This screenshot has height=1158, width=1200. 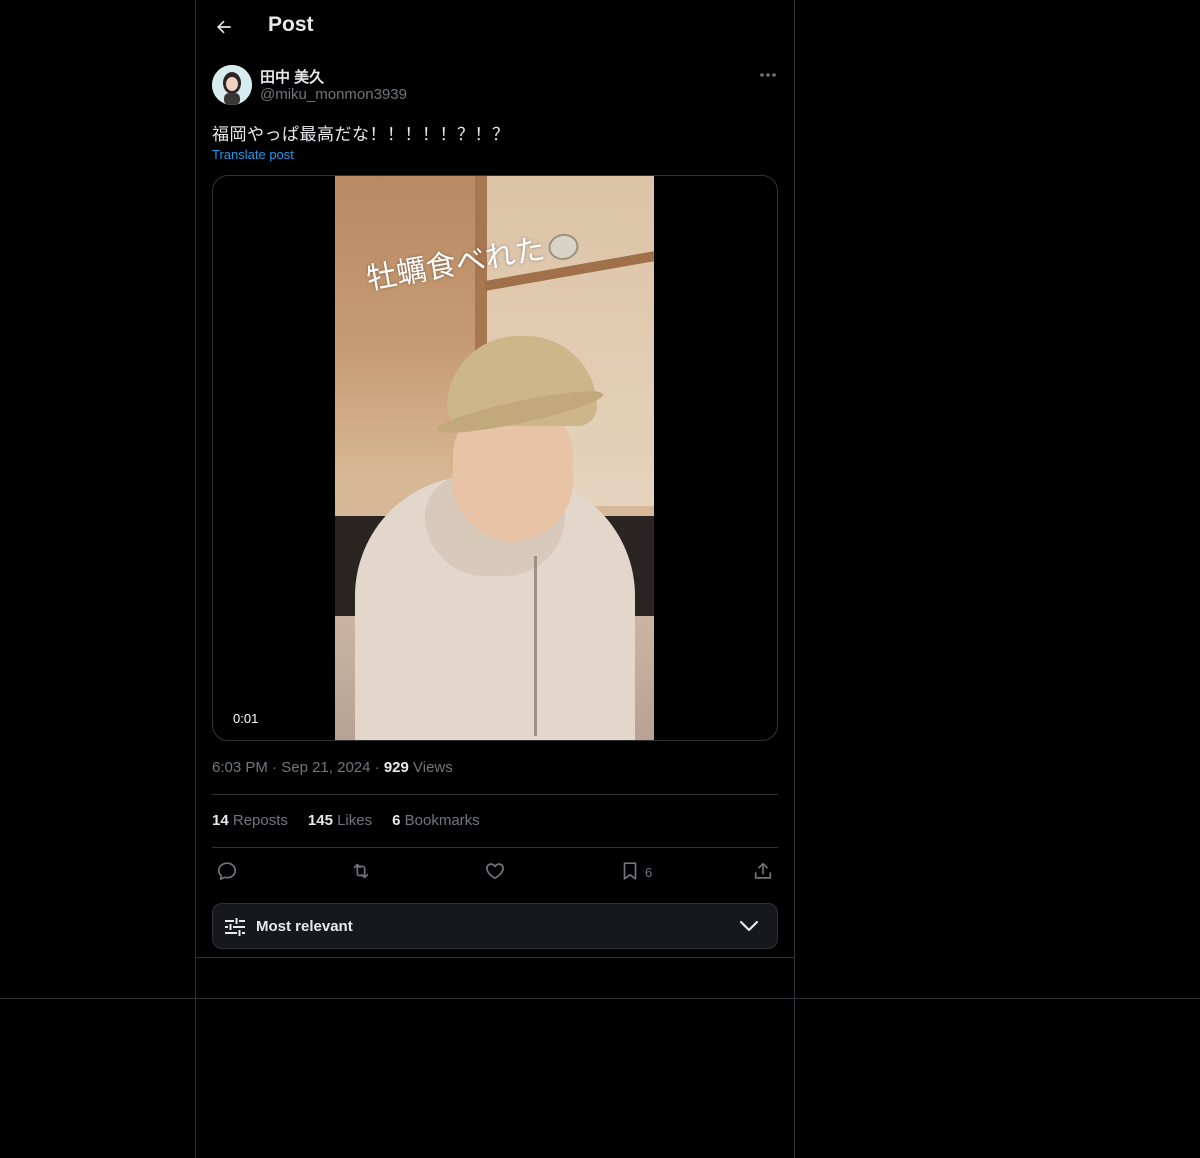 I want to click on reposts-count: 14, so click(x=220, y=820).